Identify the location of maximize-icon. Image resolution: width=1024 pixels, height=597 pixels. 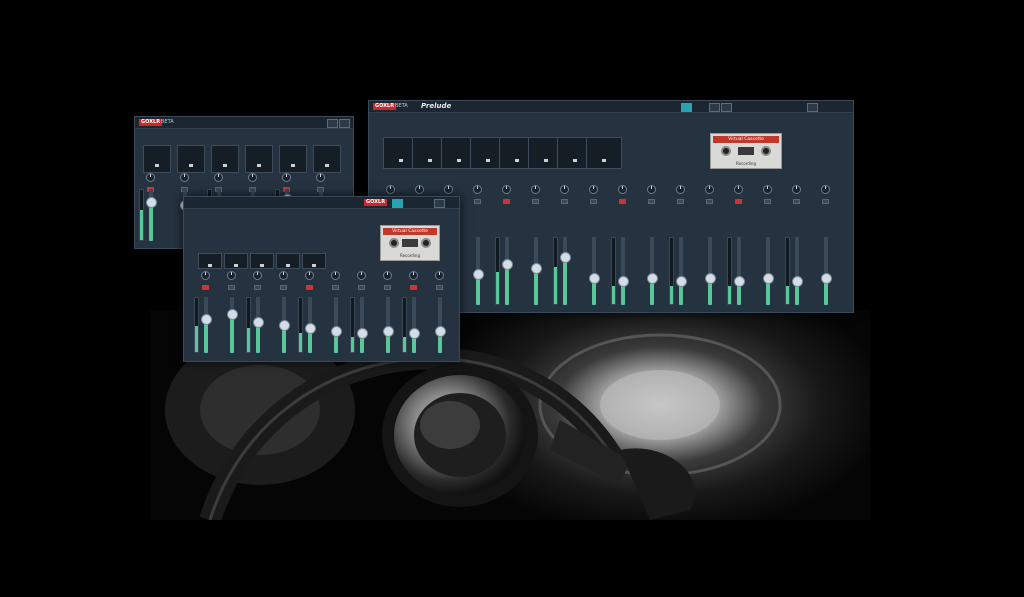
(726, 107).